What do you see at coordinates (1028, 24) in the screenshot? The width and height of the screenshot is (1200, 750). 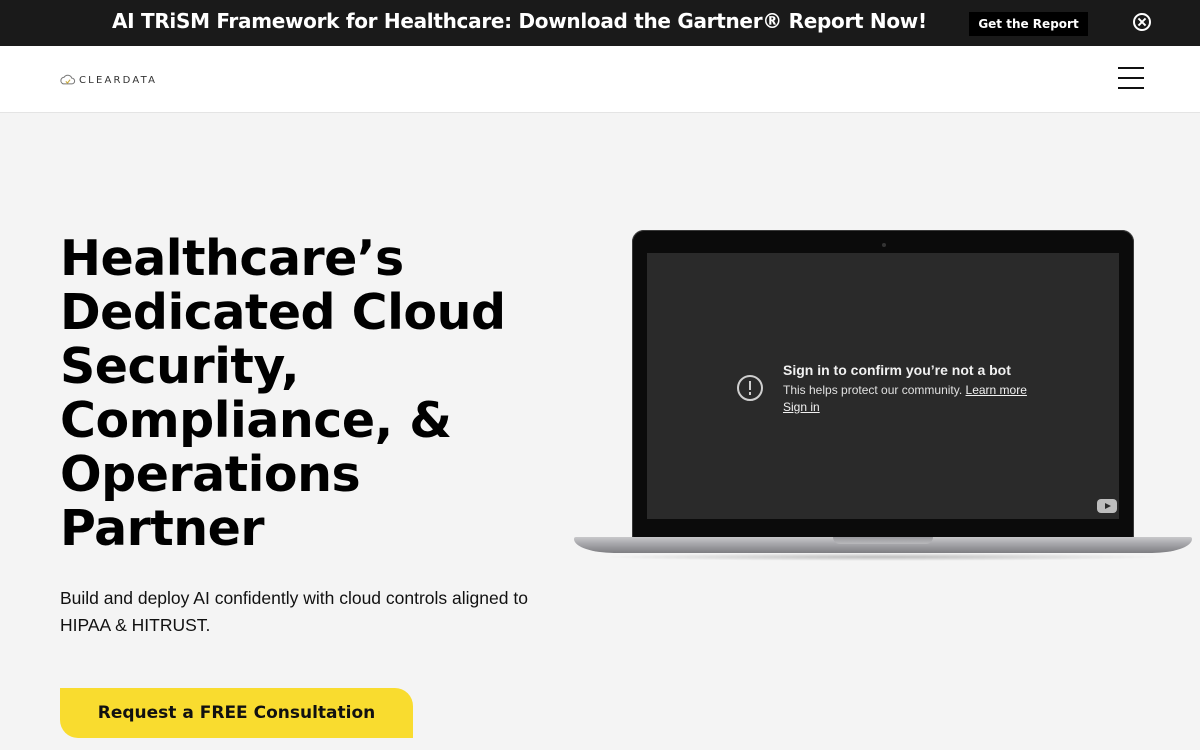 I see `get-report-button: Get the Report` at bounding box center [1028, 24].